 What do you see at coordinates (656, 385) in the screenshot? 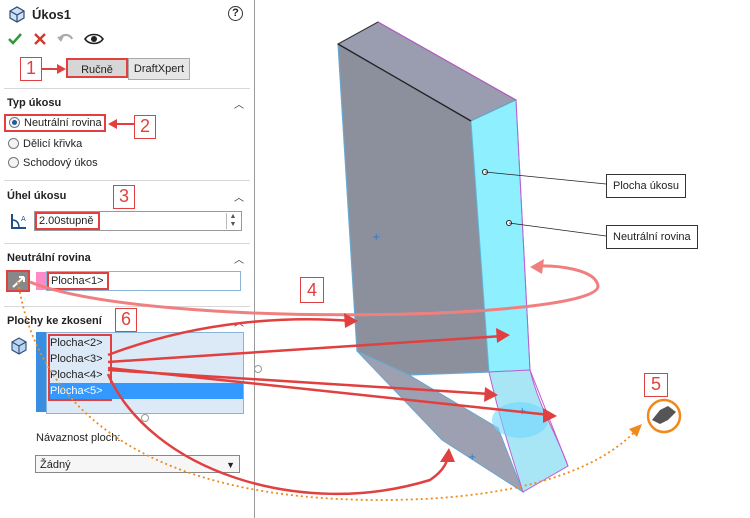
I see `step-5-label: 5` at bounding box center [656, 385].